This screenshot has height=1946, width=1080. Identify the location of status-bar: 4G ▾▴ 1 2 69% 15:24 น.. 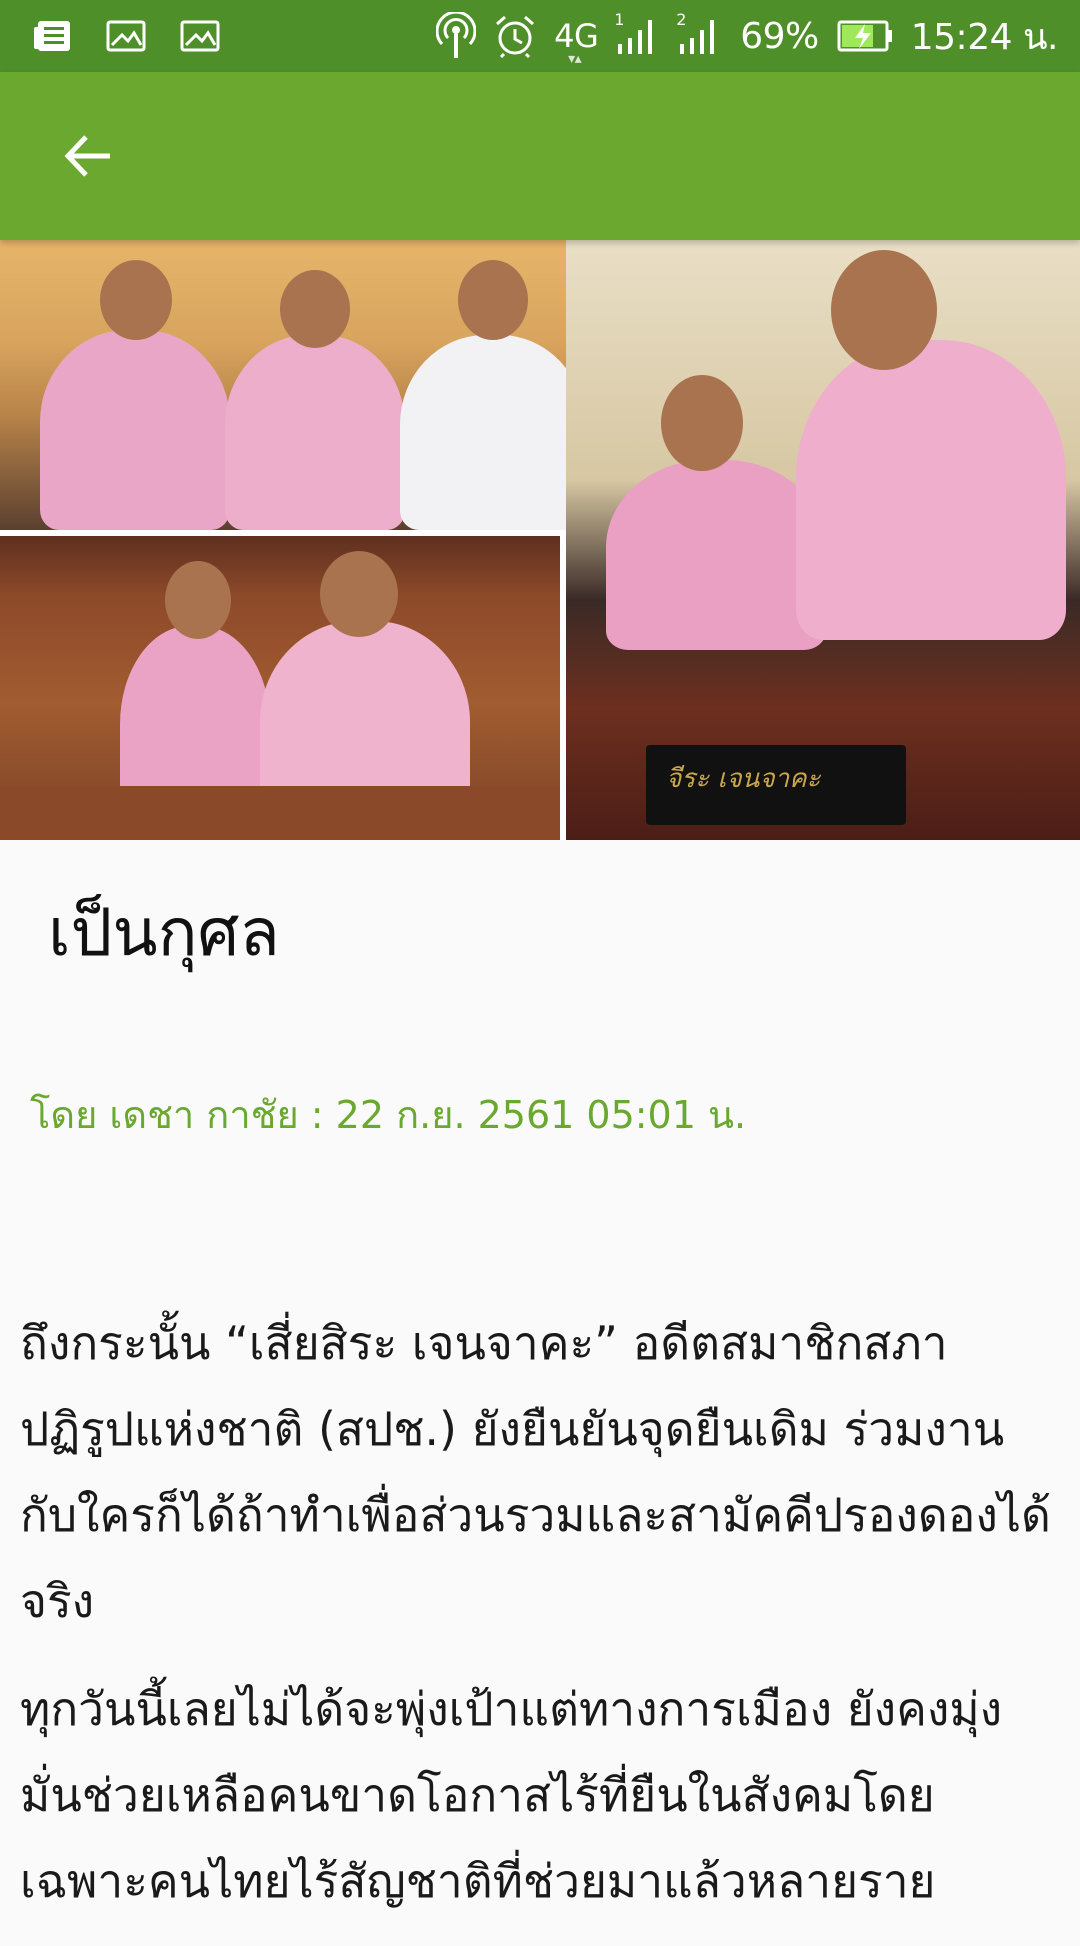
(540, 36).